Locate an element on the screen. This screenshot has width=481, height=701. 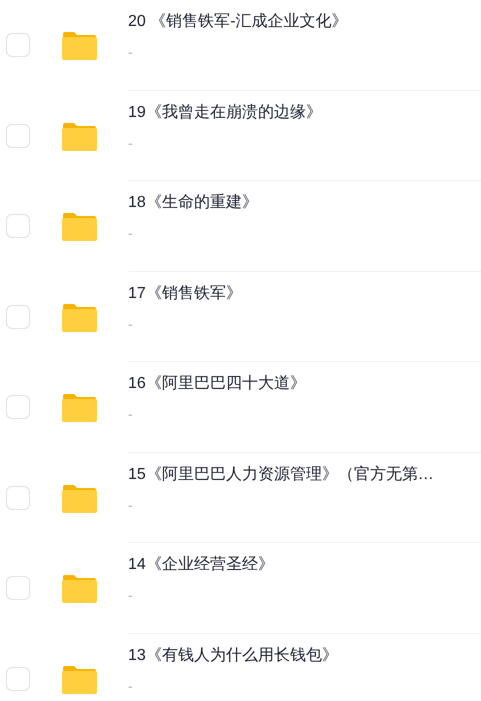
folder-name: 20 《销售铁军-汇成企业文化》 is located at coordinates (304, 22).